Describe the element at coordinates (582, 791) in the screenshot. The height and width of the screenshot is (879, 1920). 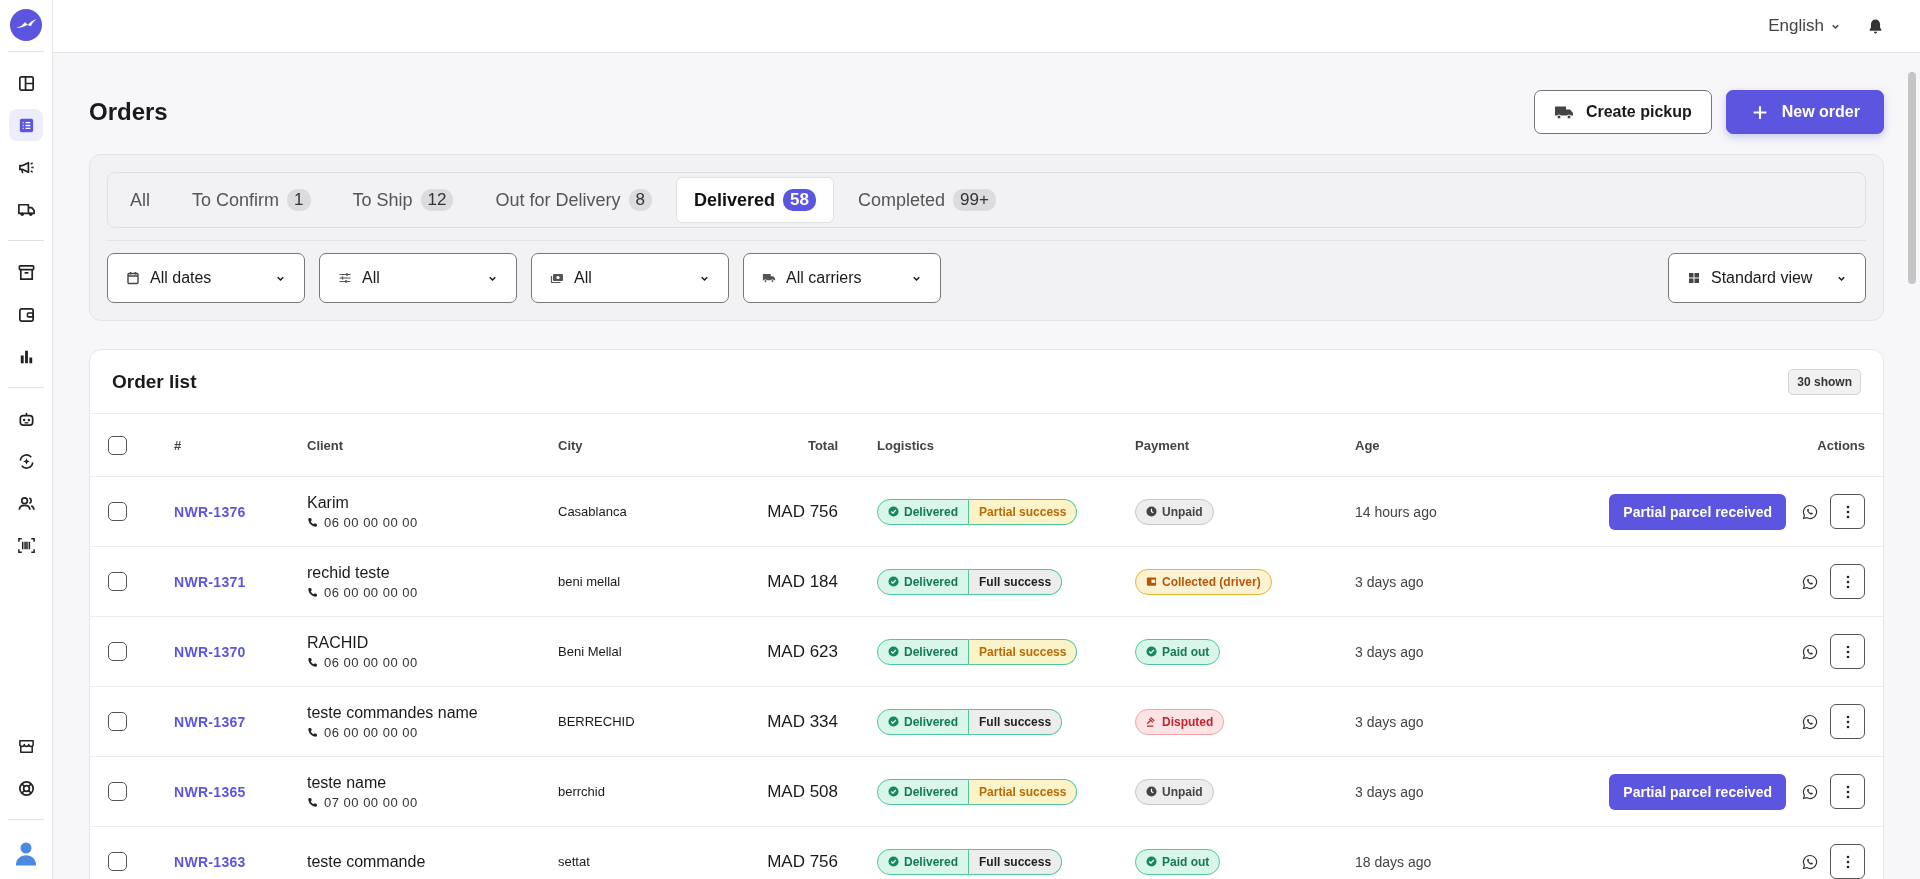
I see `city-cell-text: berrchid` at that location.